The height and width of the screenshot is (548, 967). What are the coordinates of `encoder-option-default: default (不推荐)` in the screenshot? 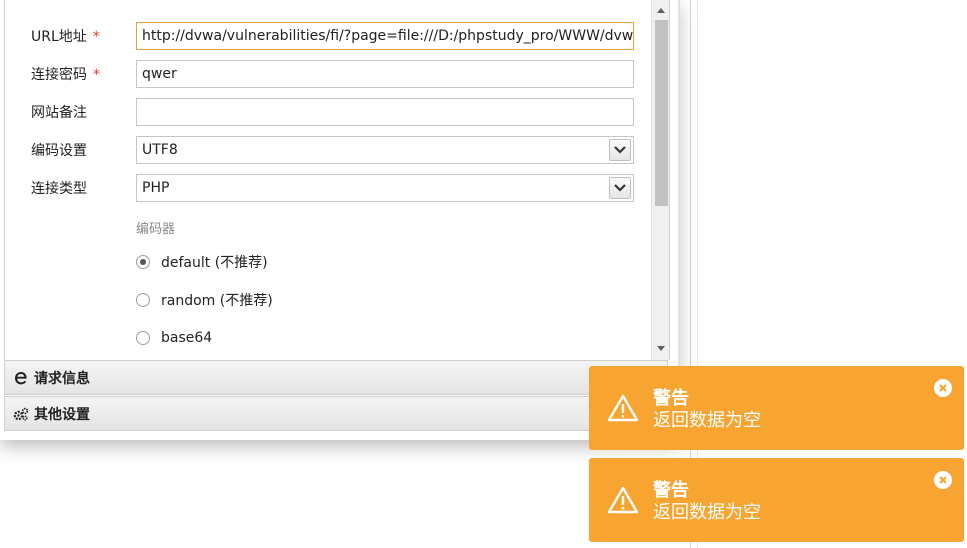 It's located at (202, 262).